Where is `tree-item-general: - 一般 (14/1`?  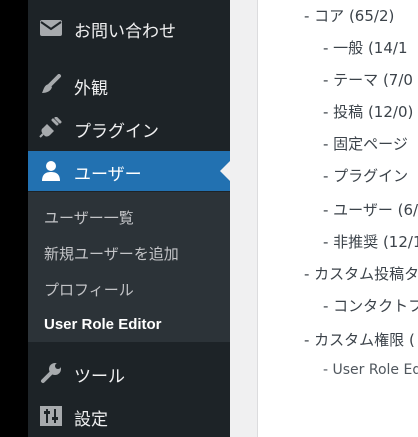 tree-item-general: - 一般 (14/1 is located at coordinates (365, 47).